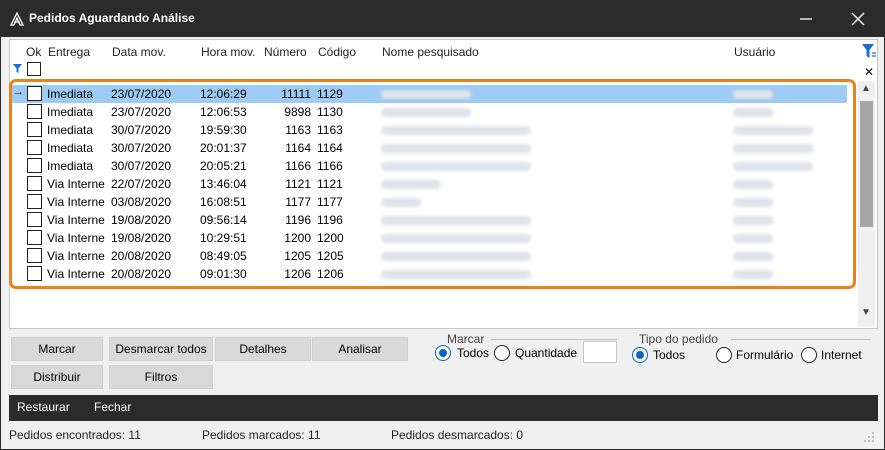  Describe the element at coordinates (297, 238) in the screenshot. I see `cell-numero: 1200` at that location.